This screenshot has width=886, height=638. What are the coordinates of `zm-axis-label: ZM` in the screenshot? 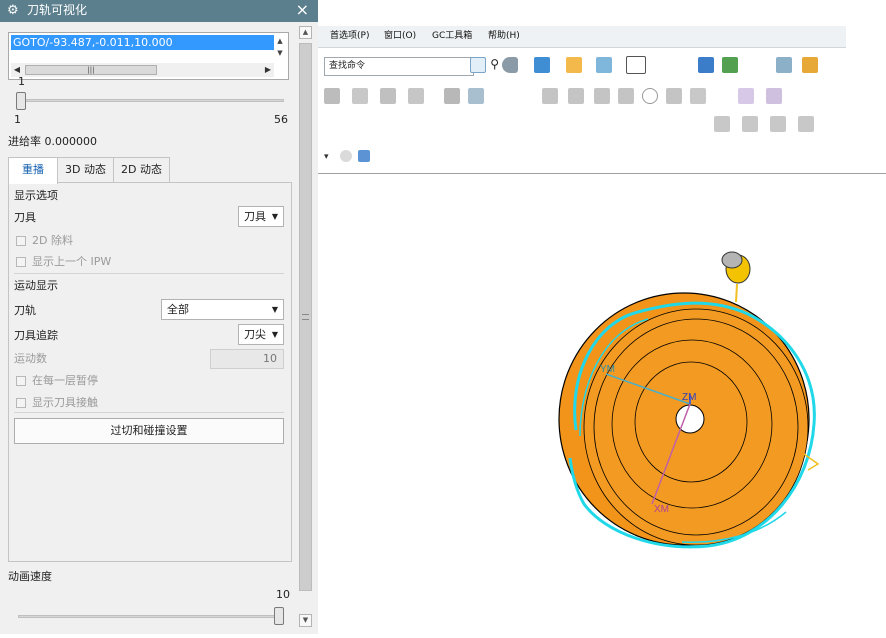 It's located at (689, 397).